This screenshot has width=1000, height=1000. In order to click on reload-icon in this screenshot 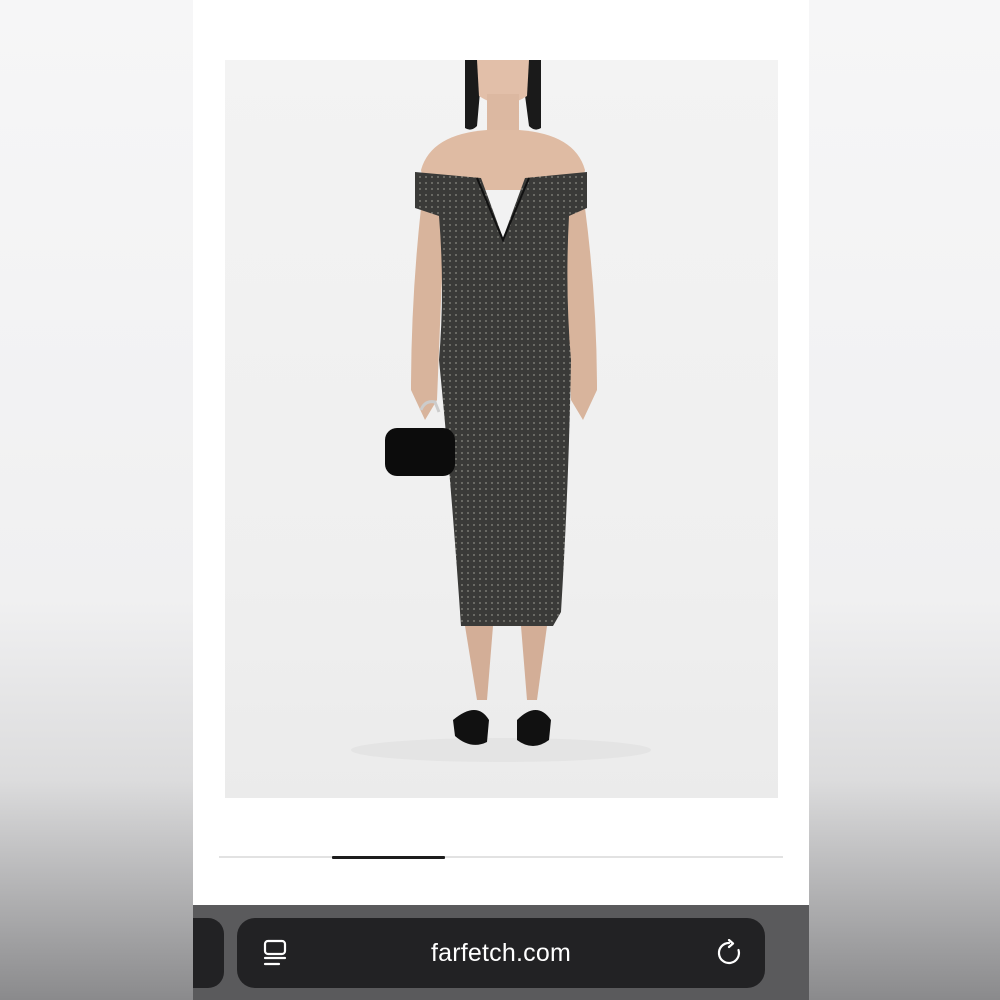, I will do `click(729, 953)`.